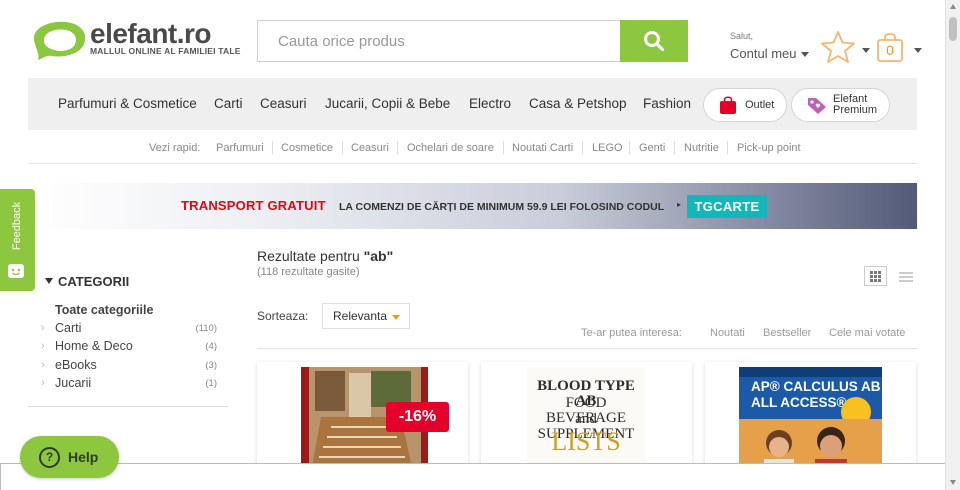 The height and width of the screenshot is (490, 960). I want to click on quick-link-nutritie: Nutritie, so click(701, 148).